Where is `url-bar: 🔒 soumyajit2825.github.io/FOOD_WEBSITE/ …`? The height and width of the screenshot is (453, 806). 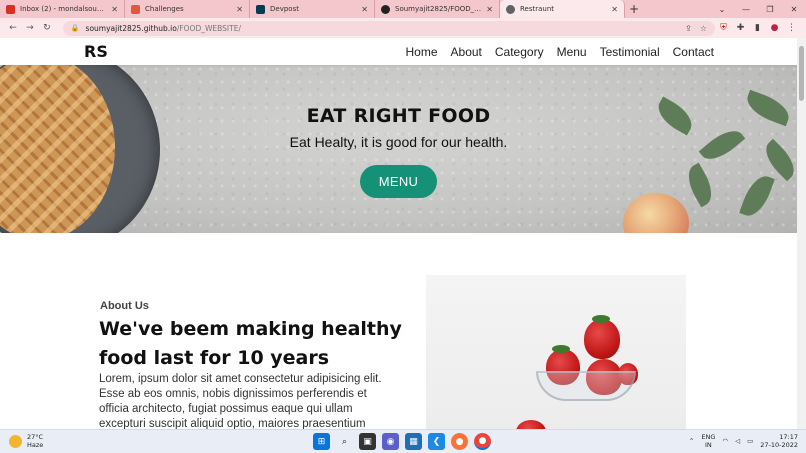 url-bar: 🔒 soumyajit2825.github.io/FOOD_WEBSITE/ … is located at coordinates (388, 28).